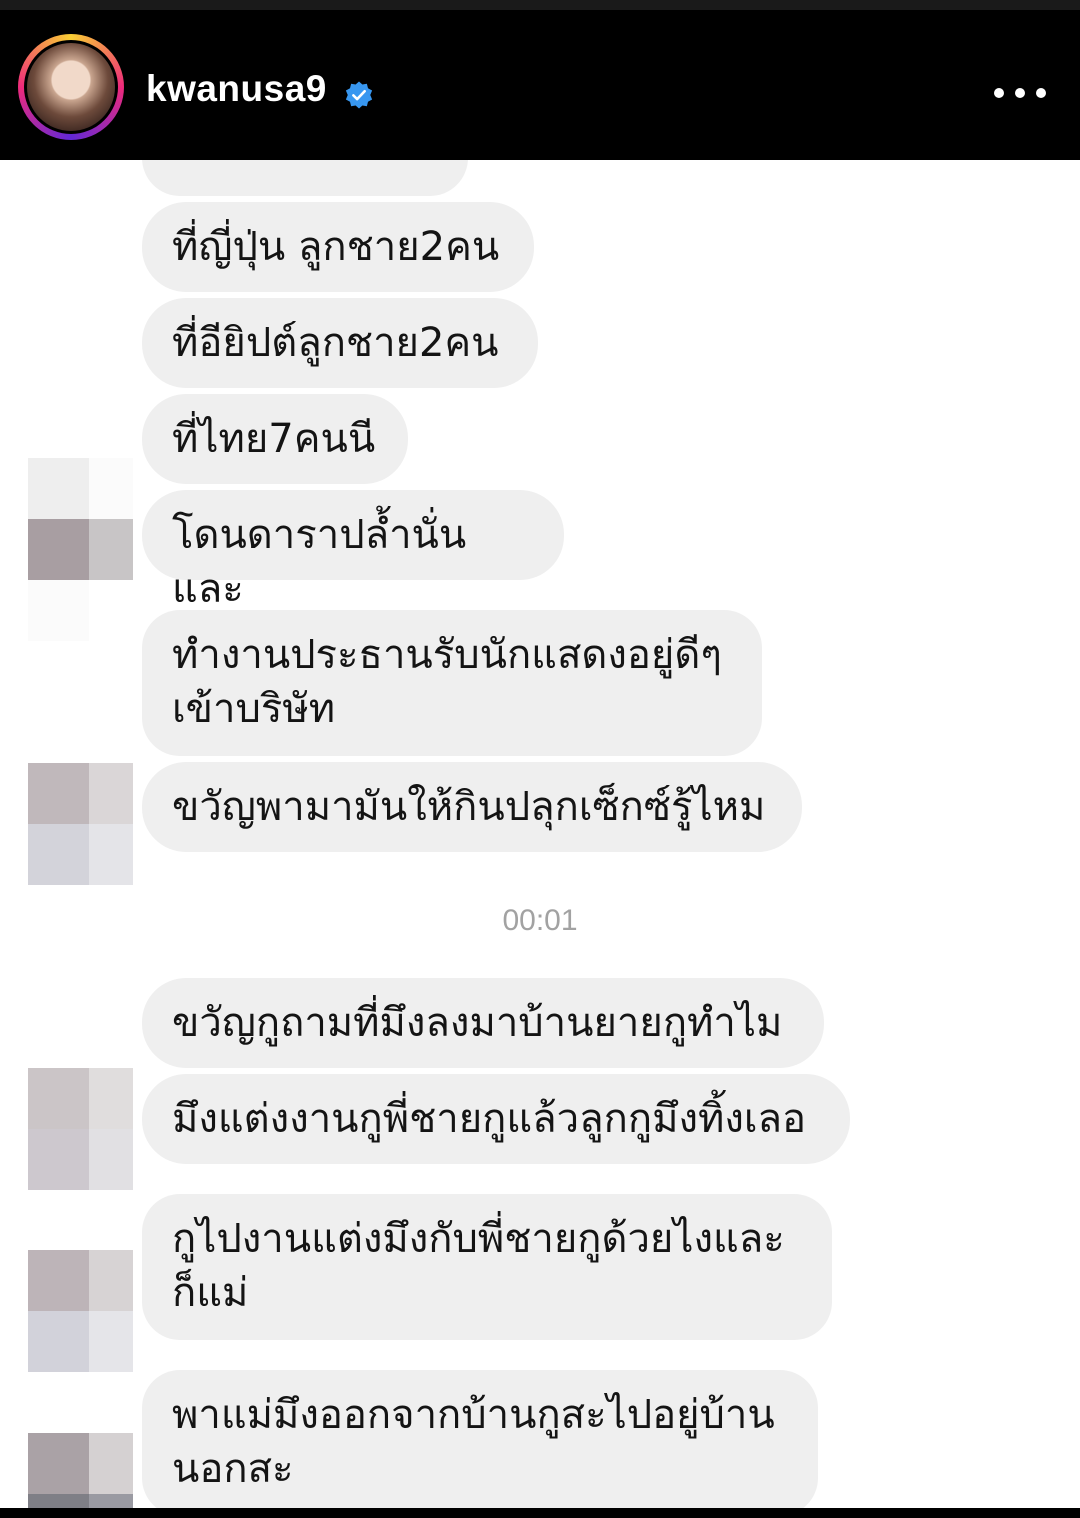 The image size is (1080, 1518). I want to click on avatar-image, so click(71, 87).